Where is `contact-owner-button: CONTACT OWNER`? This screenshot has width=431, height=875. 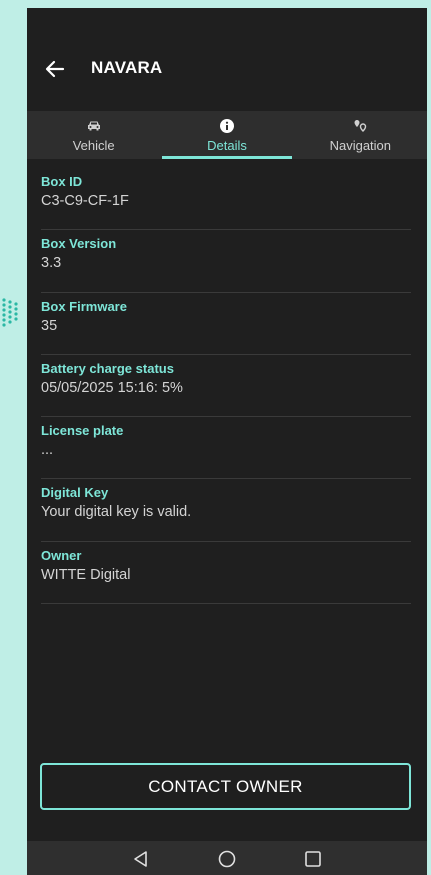
contact-owner-button: CONTACT OWNER is located at coordinates (225, 786).